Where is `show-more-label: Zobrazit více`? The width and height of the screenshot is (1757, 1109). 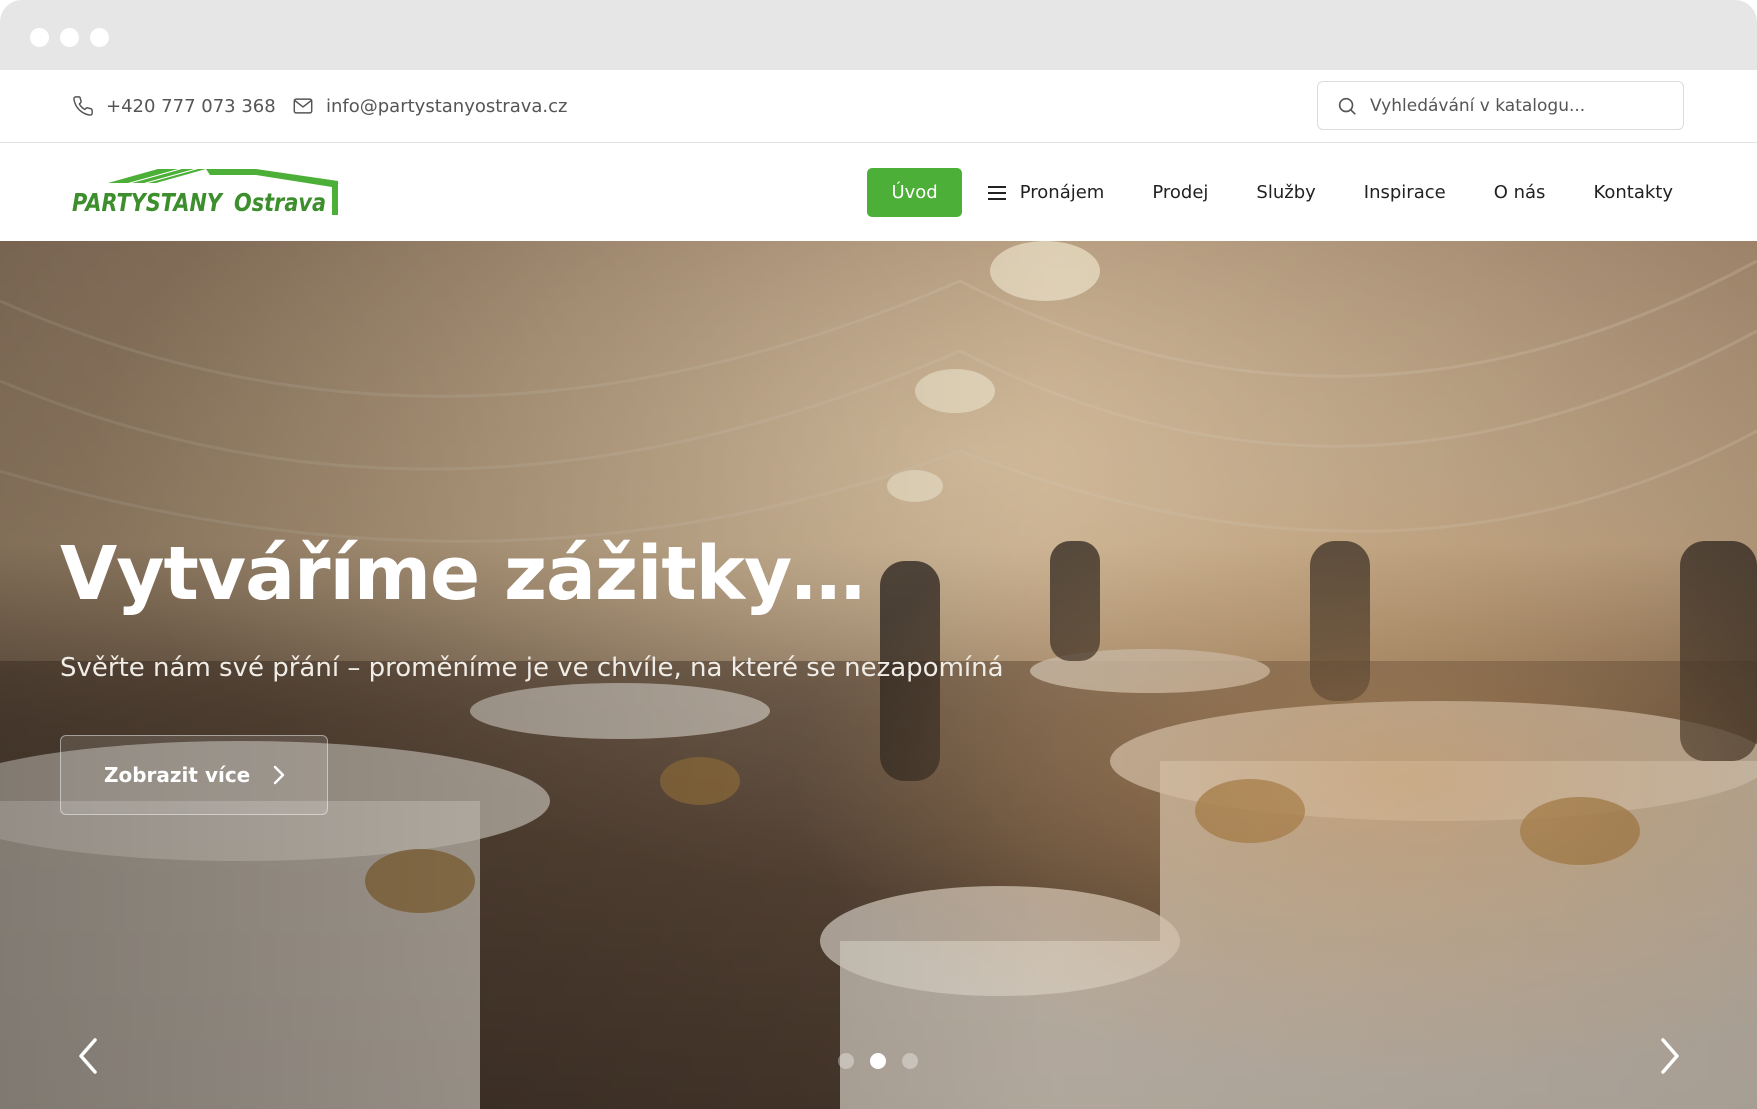
show-more-label: Zobrazit více is located at coordinates (177, 775).